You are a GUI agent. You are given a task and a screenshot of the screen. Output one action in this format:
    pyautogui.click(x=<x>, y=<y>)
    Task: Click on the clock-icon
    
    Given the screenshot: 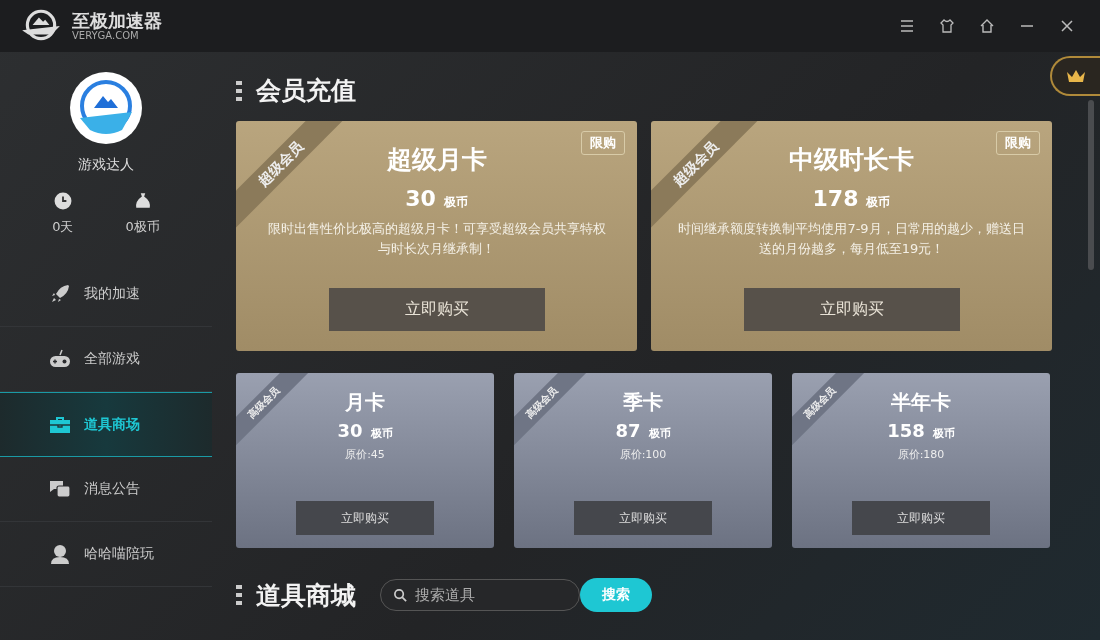 What is the action you would take?
    pyautogui.click(x=62, y=201)
    